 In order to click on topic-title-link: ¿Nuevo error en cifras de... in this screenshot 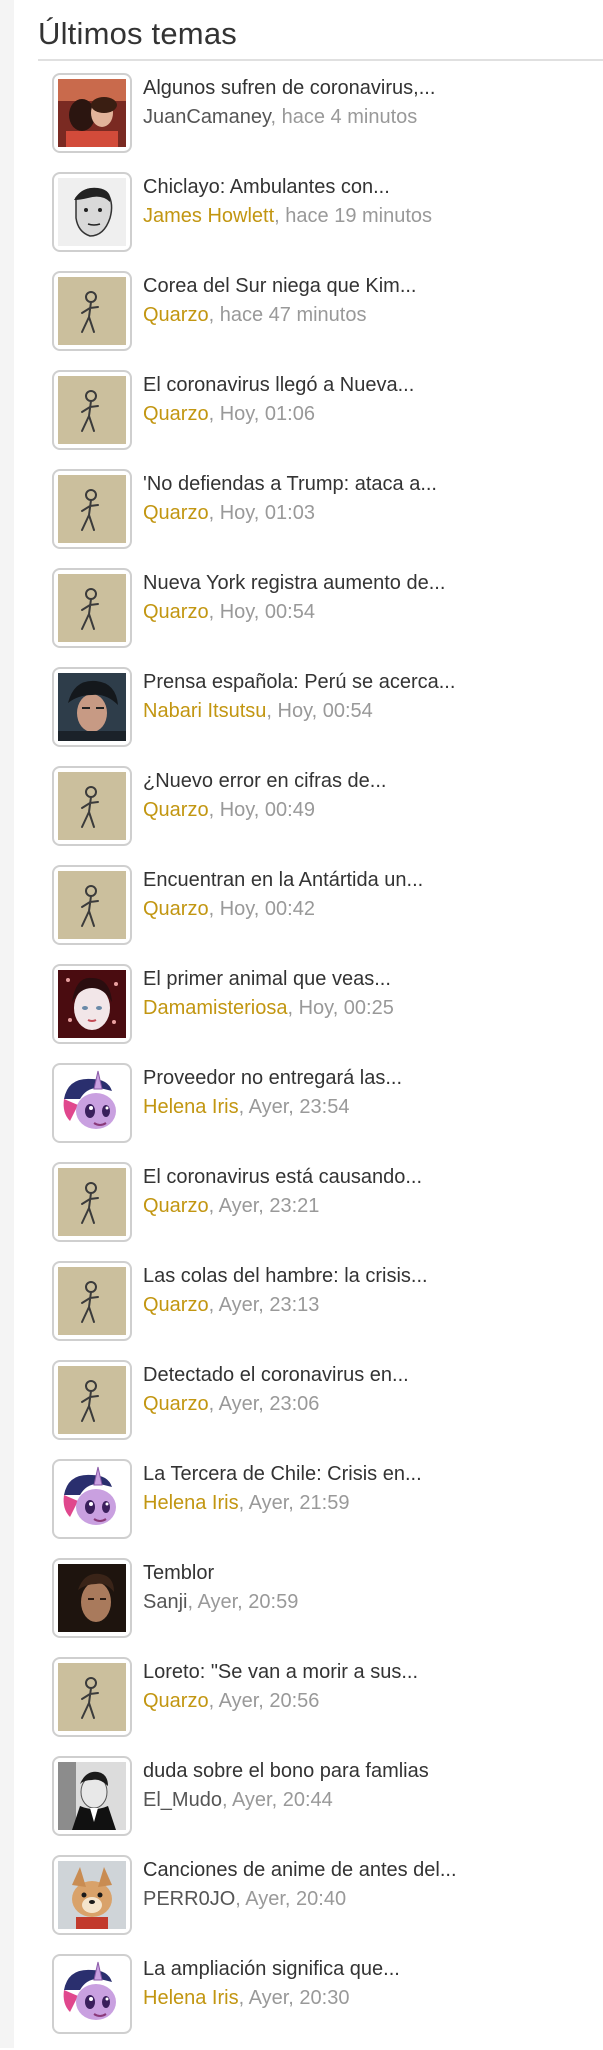, I will do `click(363, 781)`.